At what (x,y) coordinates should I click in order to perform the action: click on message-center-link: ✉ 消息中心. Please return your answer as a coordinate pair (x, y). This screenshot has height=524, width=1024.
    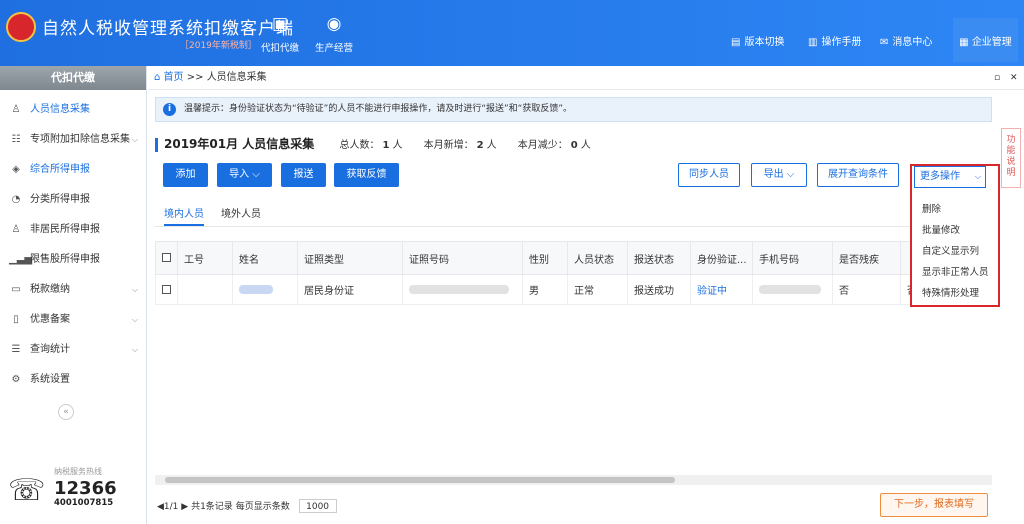
    Looking at the image, I should click on (906, 40).